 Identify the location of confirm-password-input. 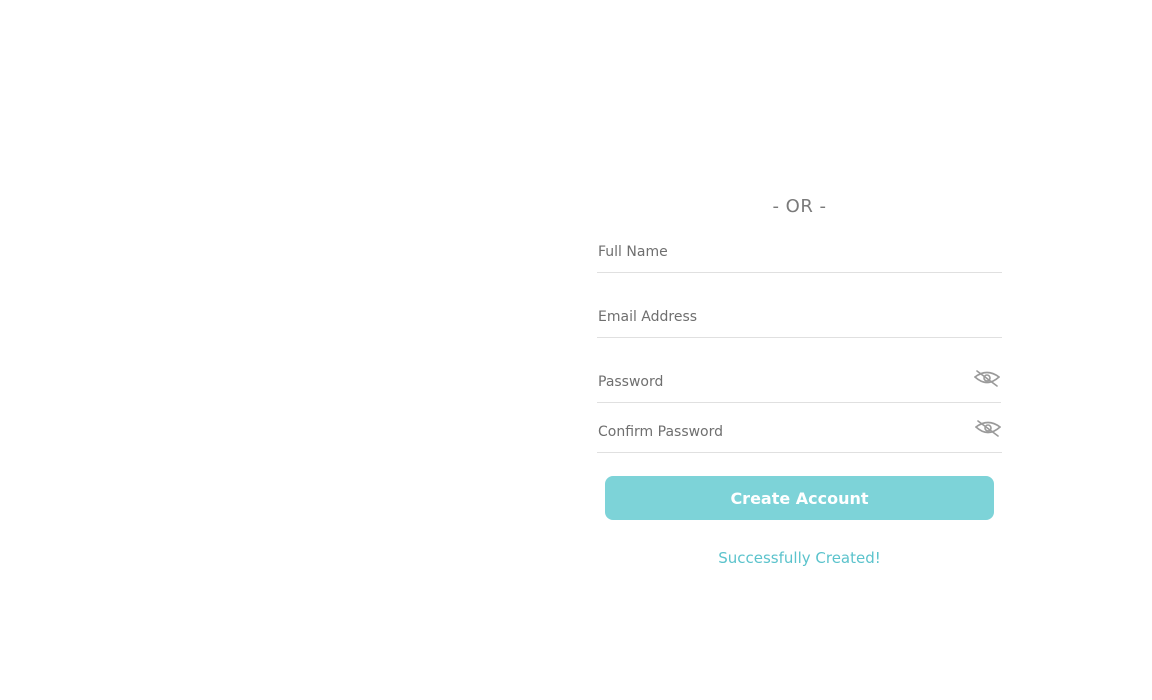
(777, 432).